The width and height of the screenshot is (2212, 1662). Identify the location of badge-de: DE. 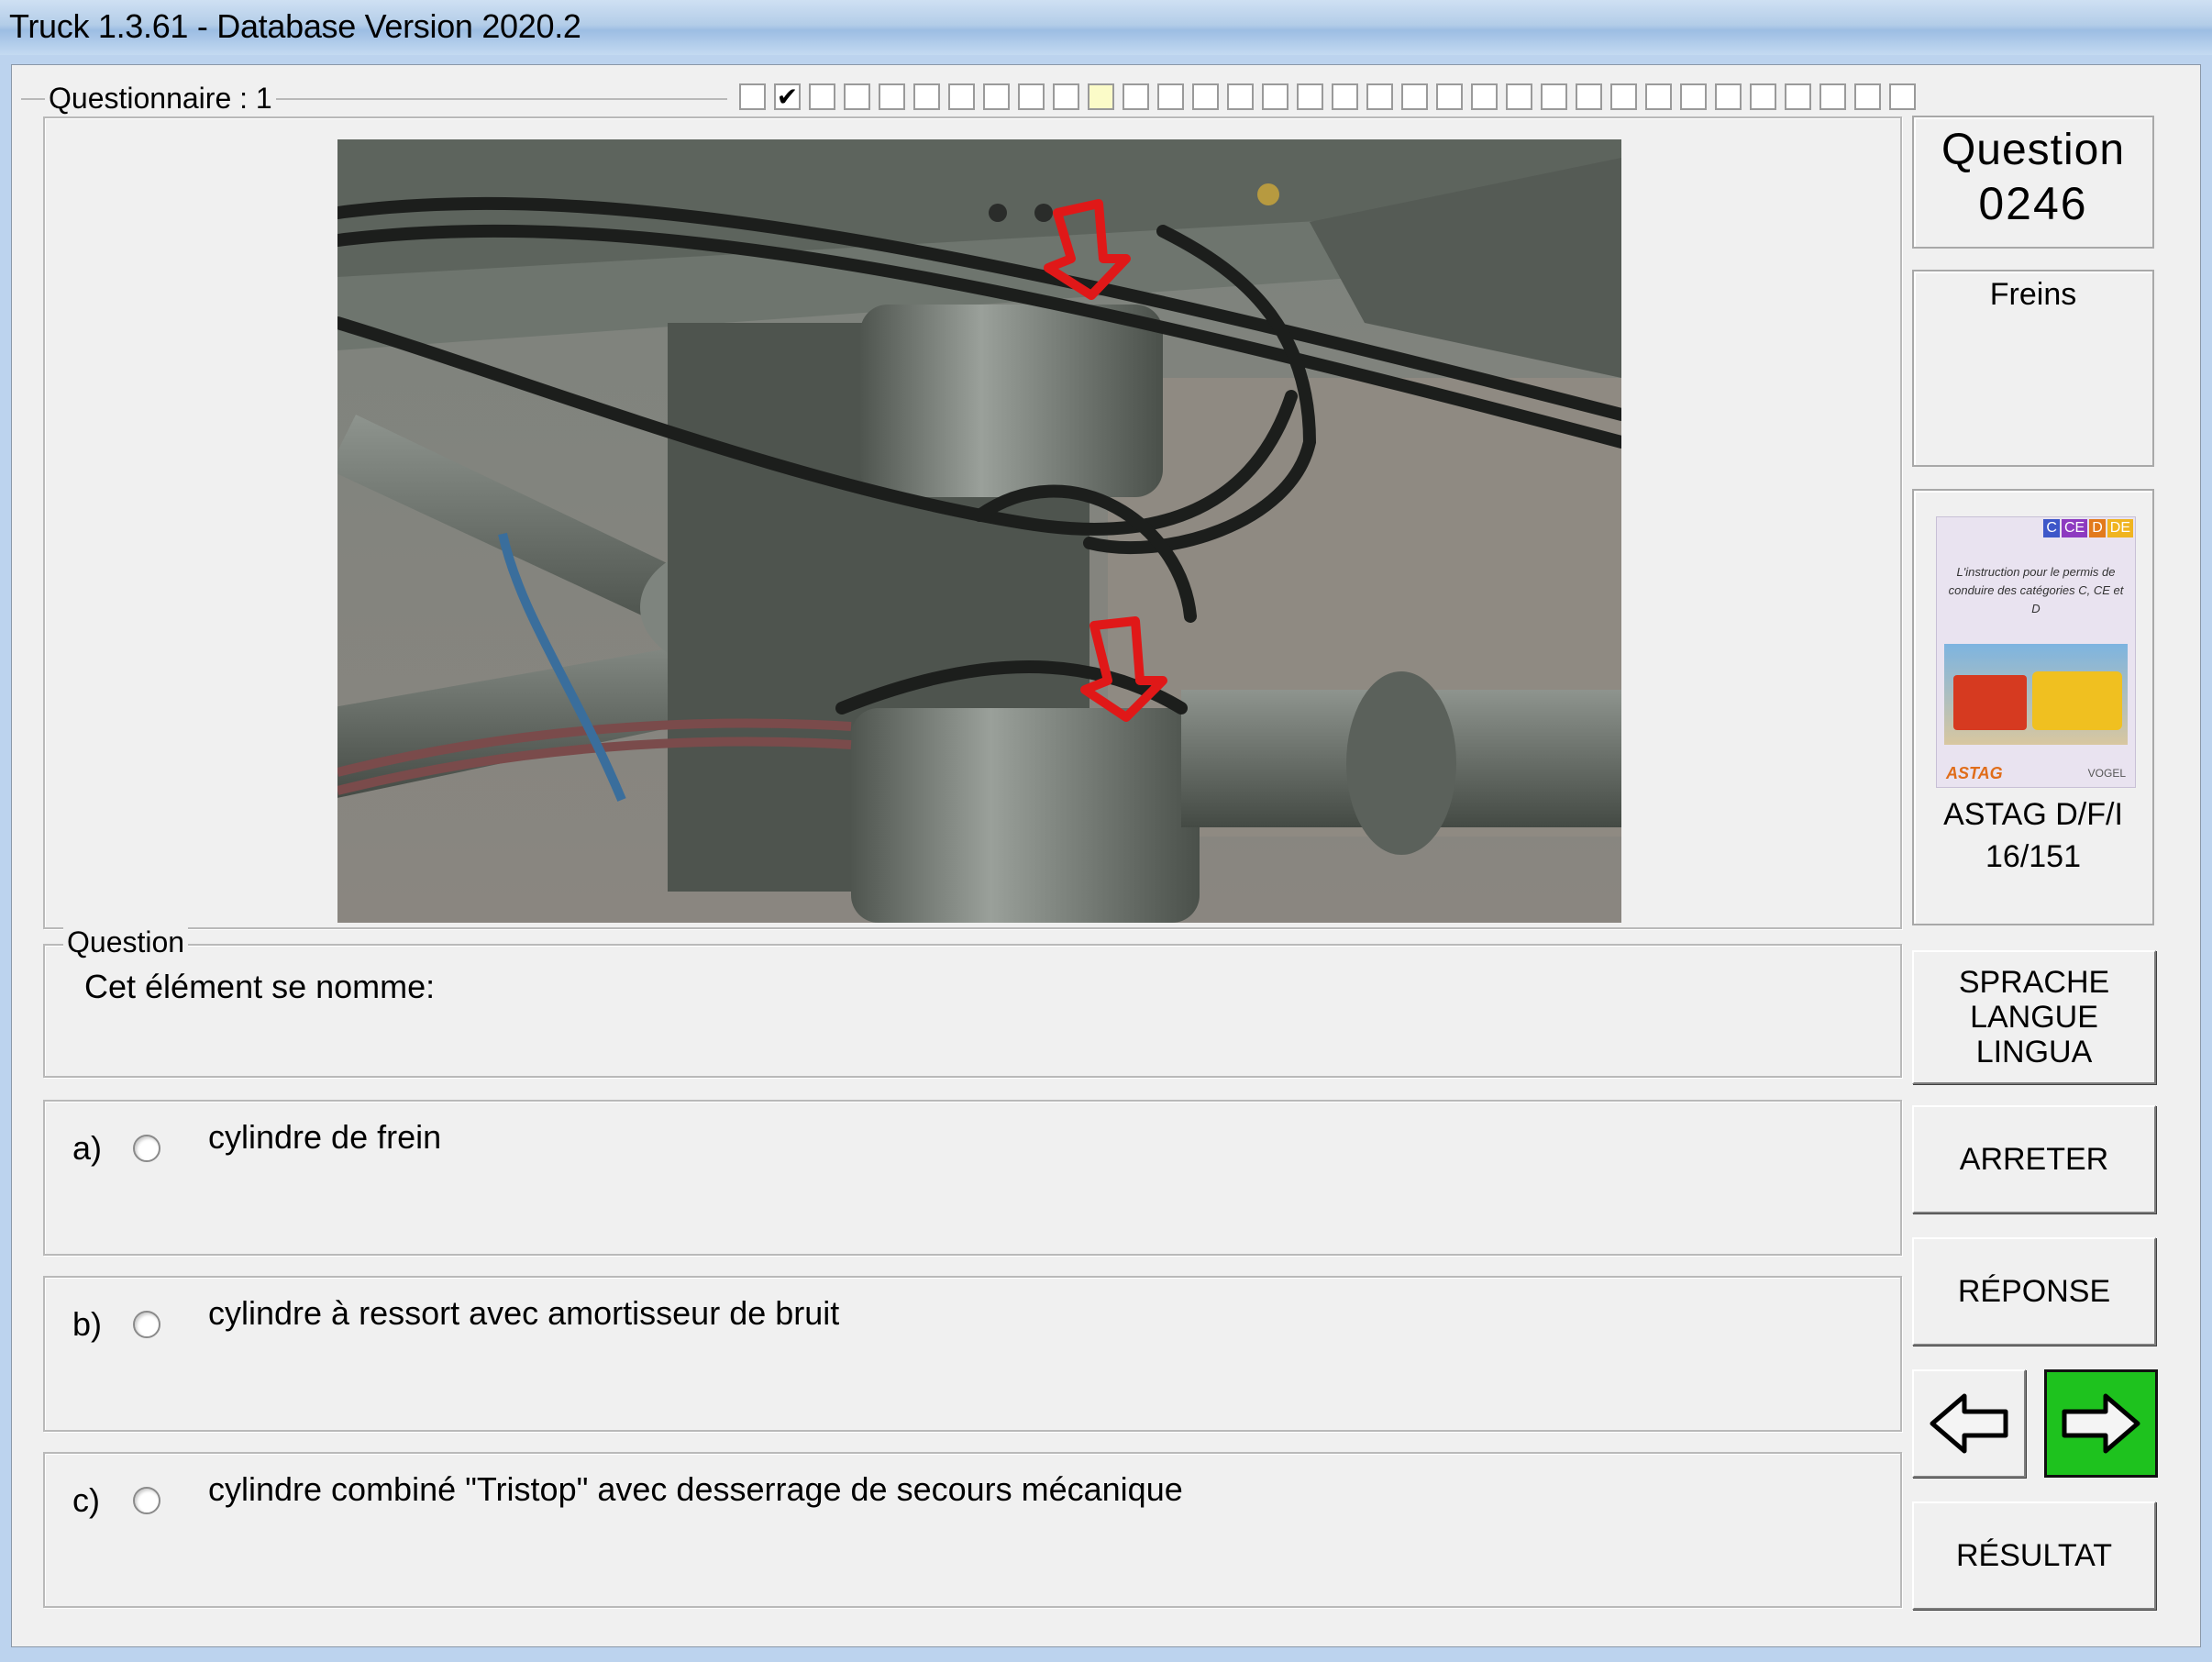
(2120, 528).